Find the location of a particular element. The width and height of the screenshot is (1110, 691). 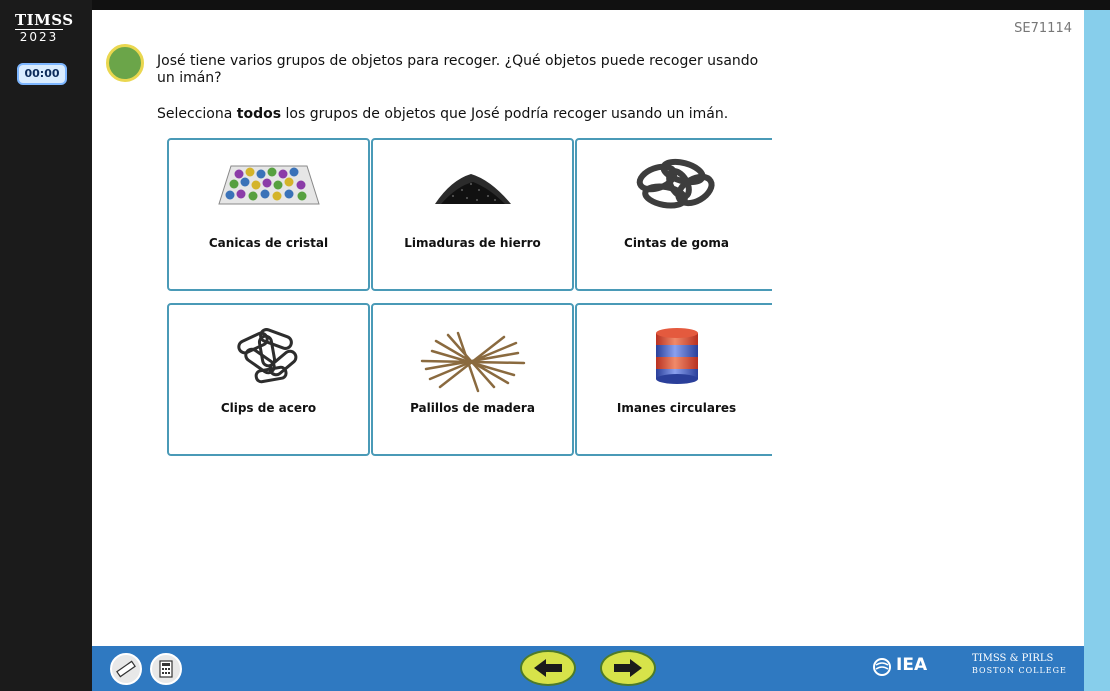

option-cintas-de-goma: Cintas de goma is located at coordinates (673, 214).